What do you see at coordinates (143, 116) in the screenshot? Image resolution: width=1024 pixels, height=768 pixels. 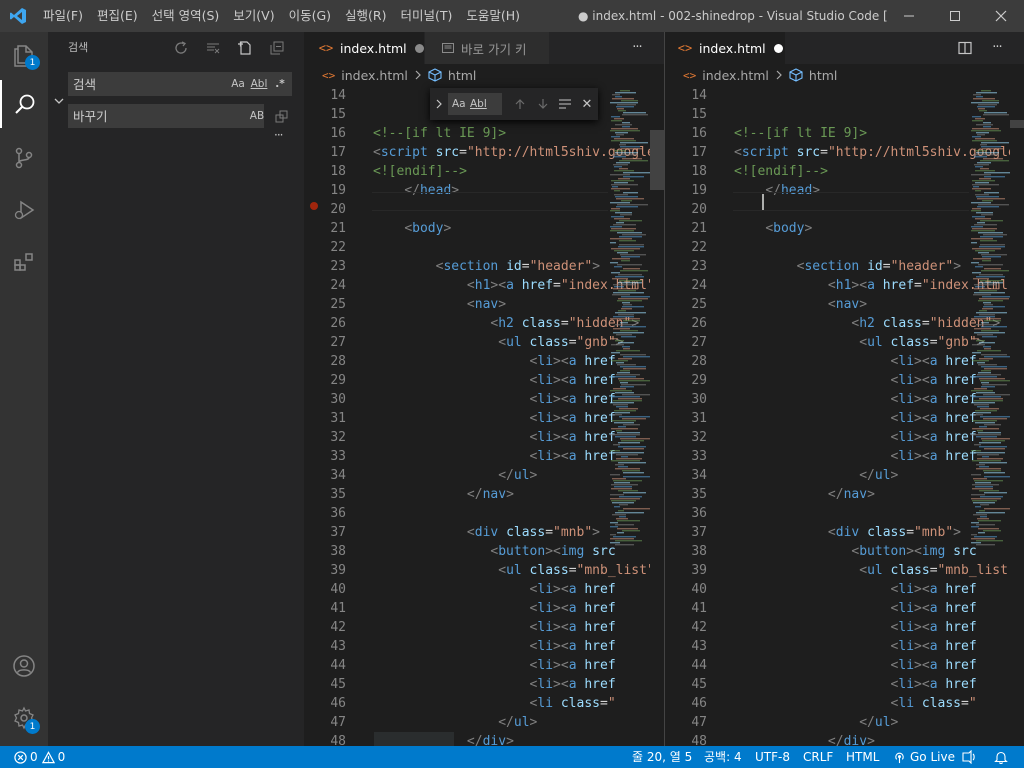 I see `replace-input` at bounding box center [143, 116].